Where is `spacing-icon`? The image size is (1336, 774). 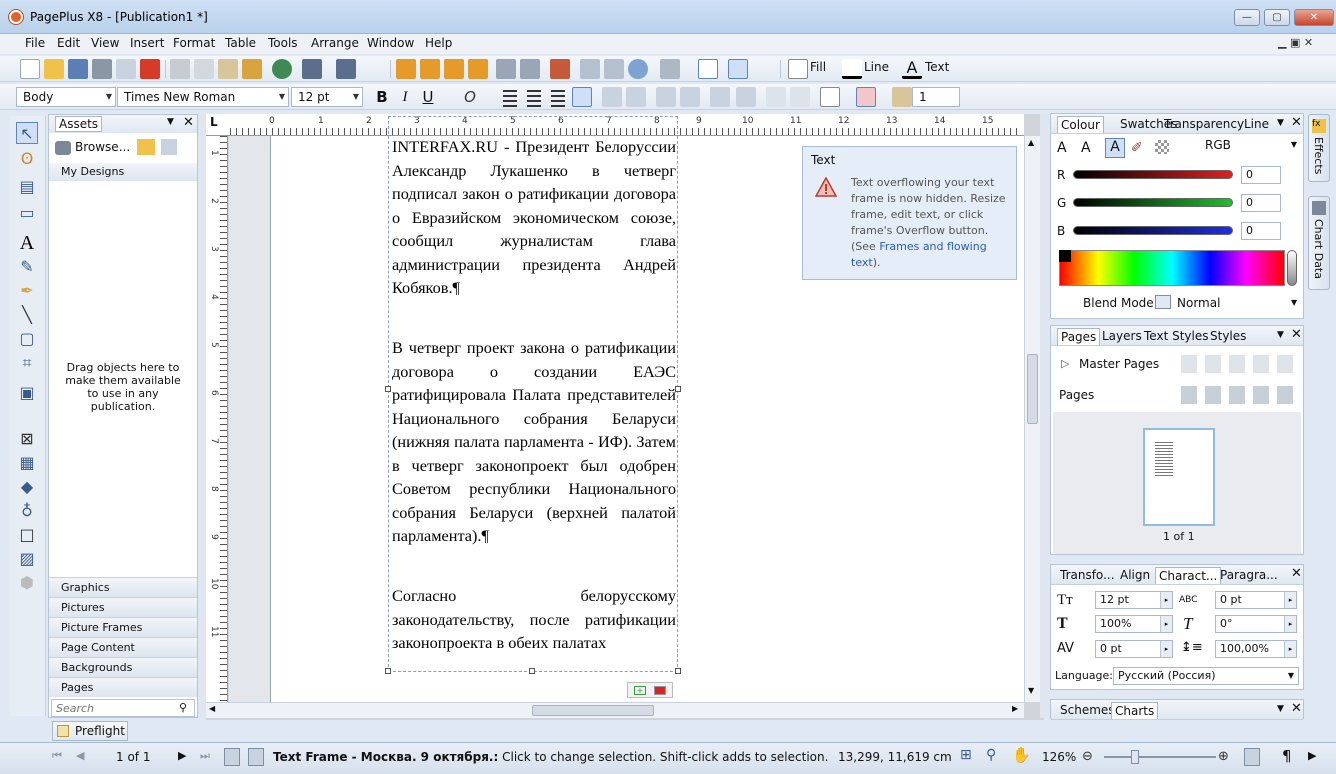
spacing-icon is located at coordinates (902, 97).